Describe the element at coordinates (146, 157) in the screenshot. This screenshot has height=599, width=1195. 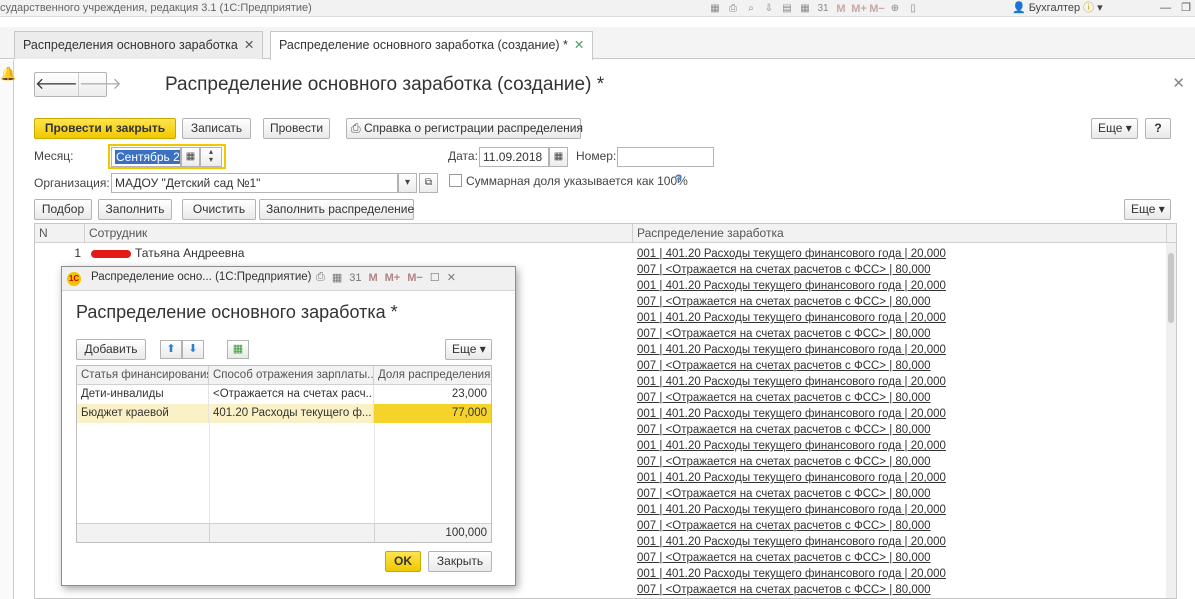
I see `month-input: Сентябрь 20` at that location.